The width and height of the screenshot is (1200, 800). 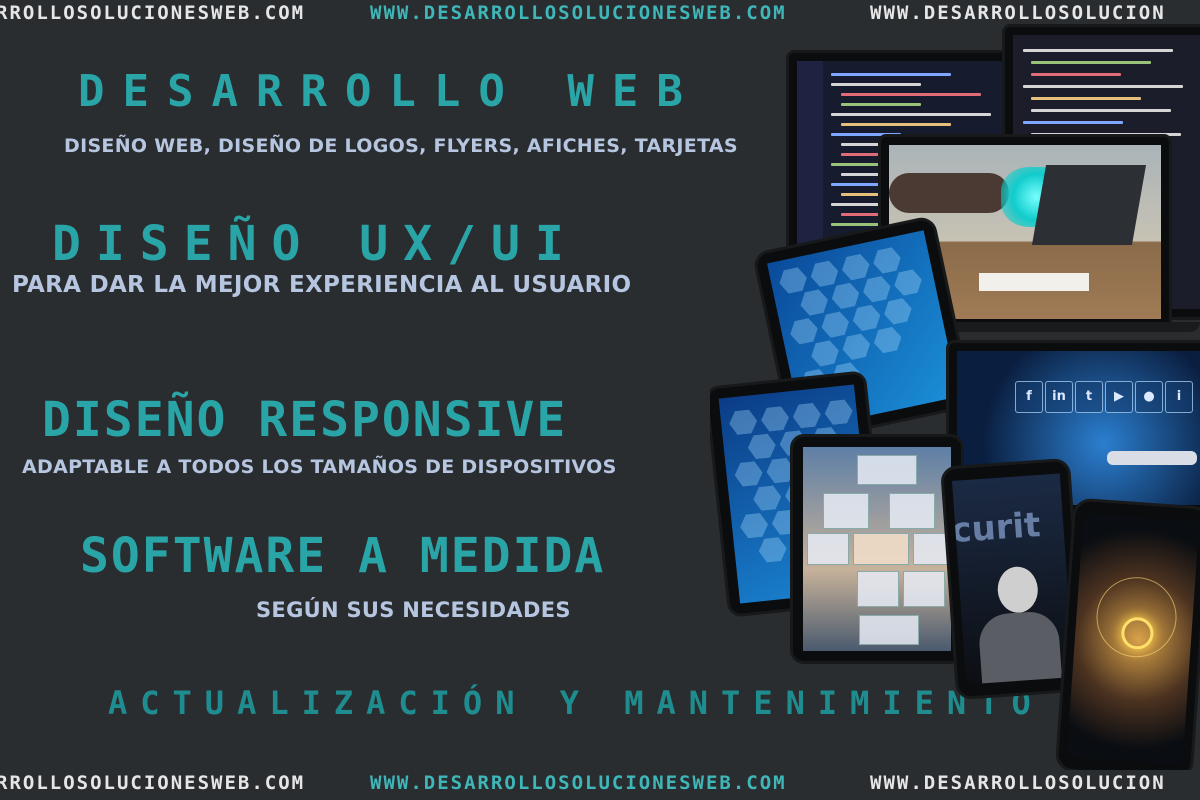 What do you see at coordinates (1029, 397) in the screenshot?
I see `social-icon: f` at bounding box center [1029, 397].